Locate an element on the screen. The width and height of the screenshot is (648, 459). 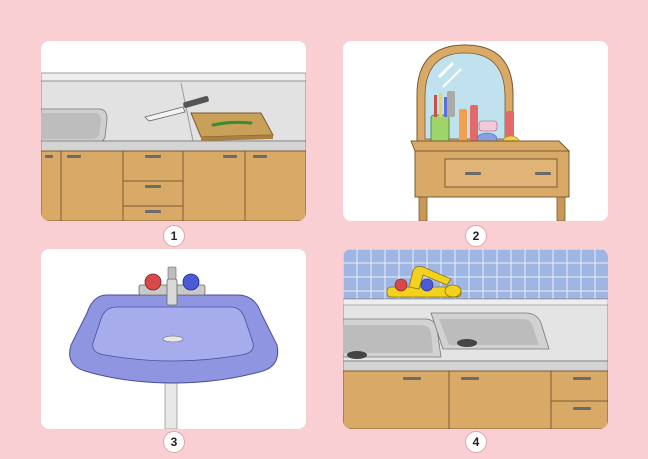
panel-number-3: 3 is located at coordinates (174, 442).